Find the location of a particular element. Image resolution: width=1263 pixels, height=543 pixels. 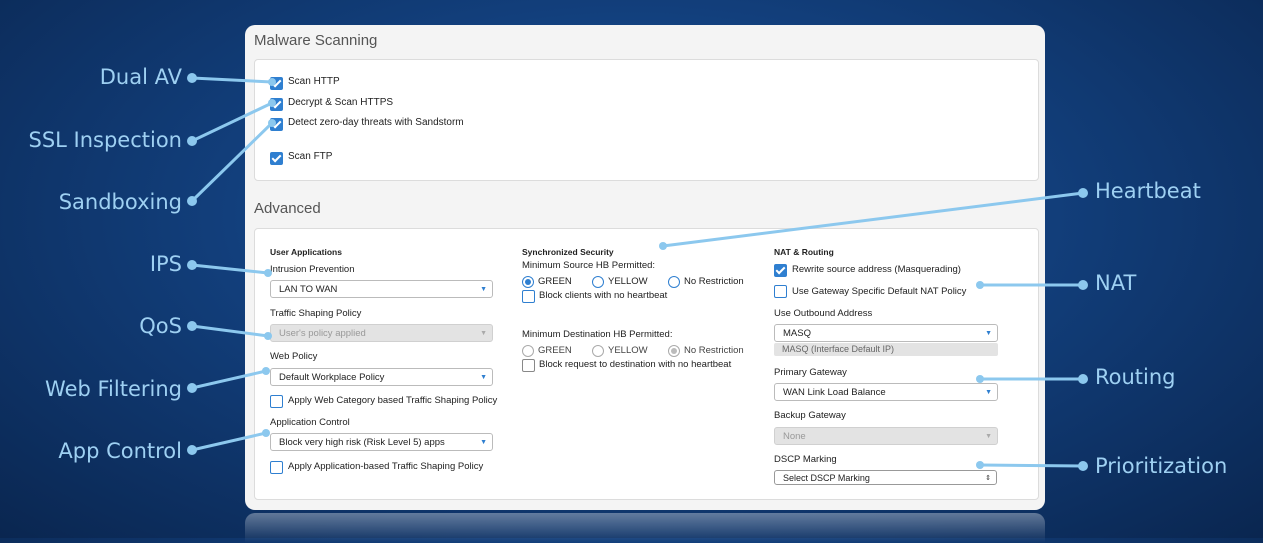

callout-dual-av: Dual AV is located at coordinates (140, 77).